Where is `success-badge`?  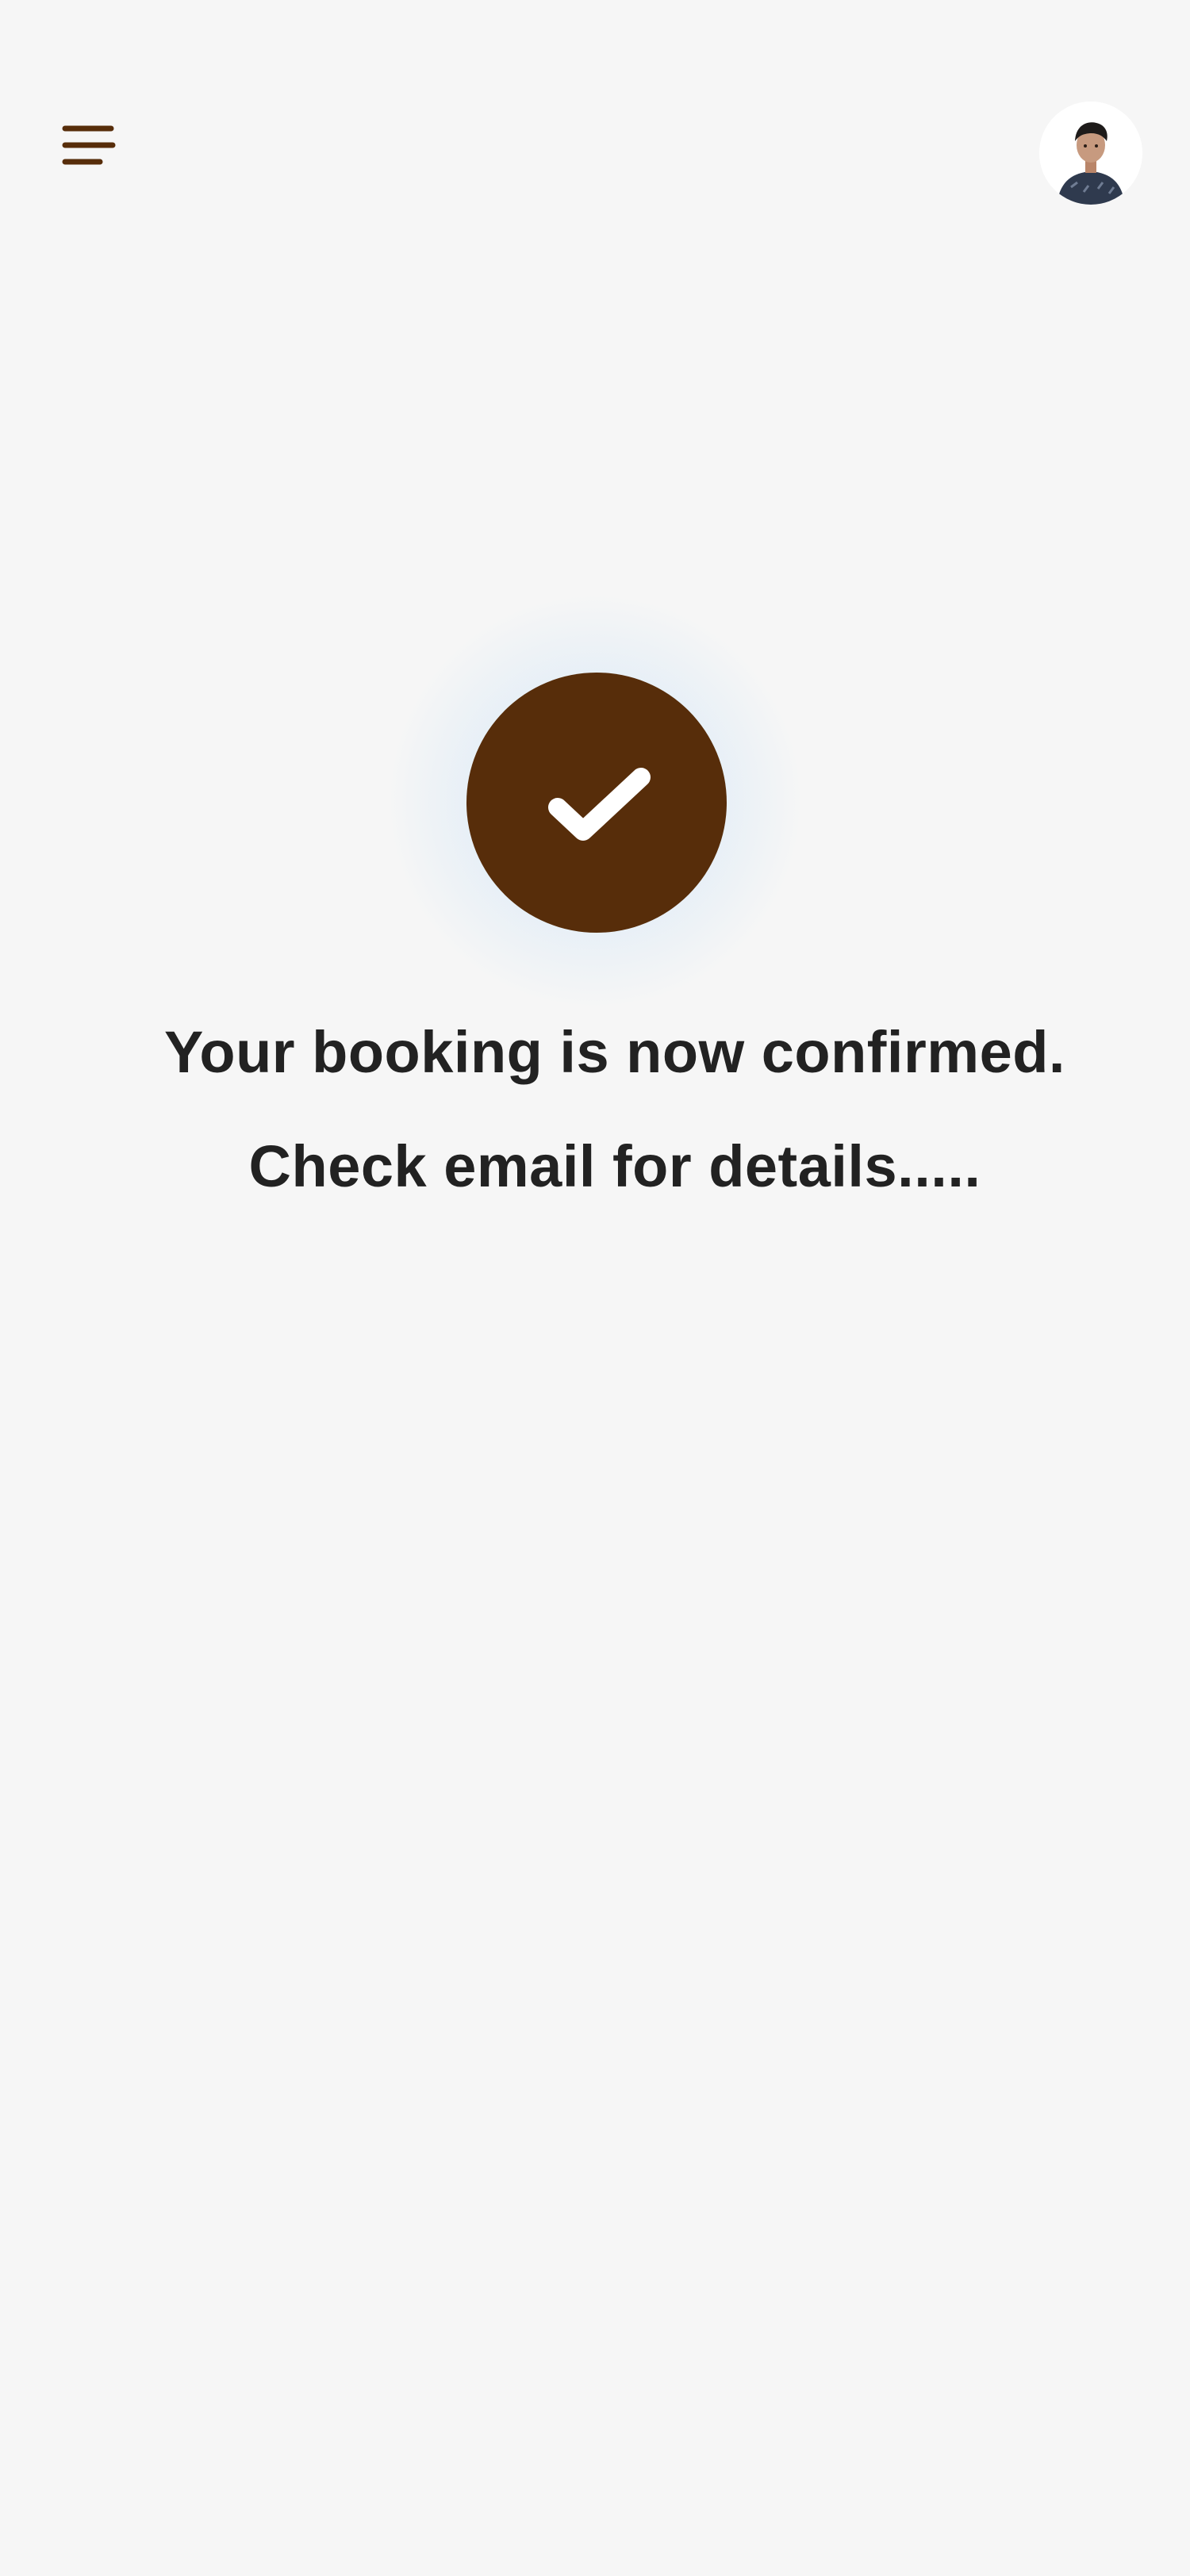
success-badge is located at coordinates (596, 803).